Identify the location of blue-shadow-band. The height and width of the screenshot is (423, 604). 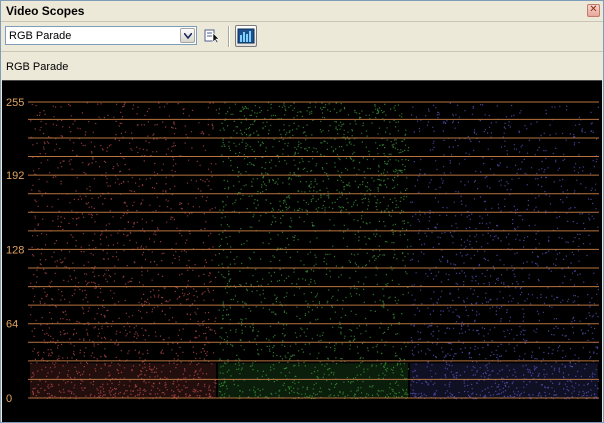
(504, 380).